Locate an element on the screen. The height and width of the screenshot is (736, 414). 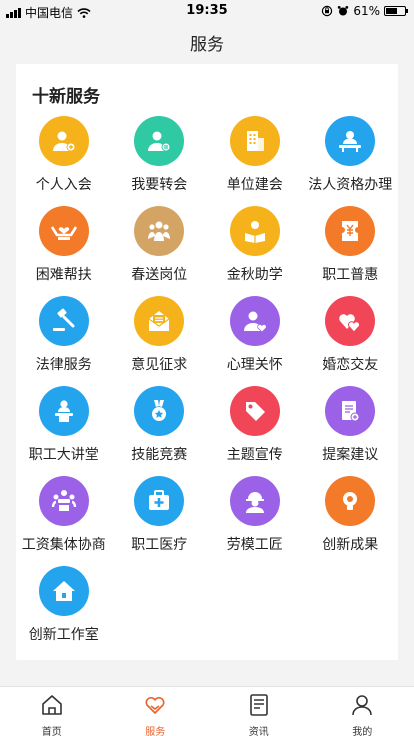
coupon-yuan-icon is located at coordinates (350, 231).